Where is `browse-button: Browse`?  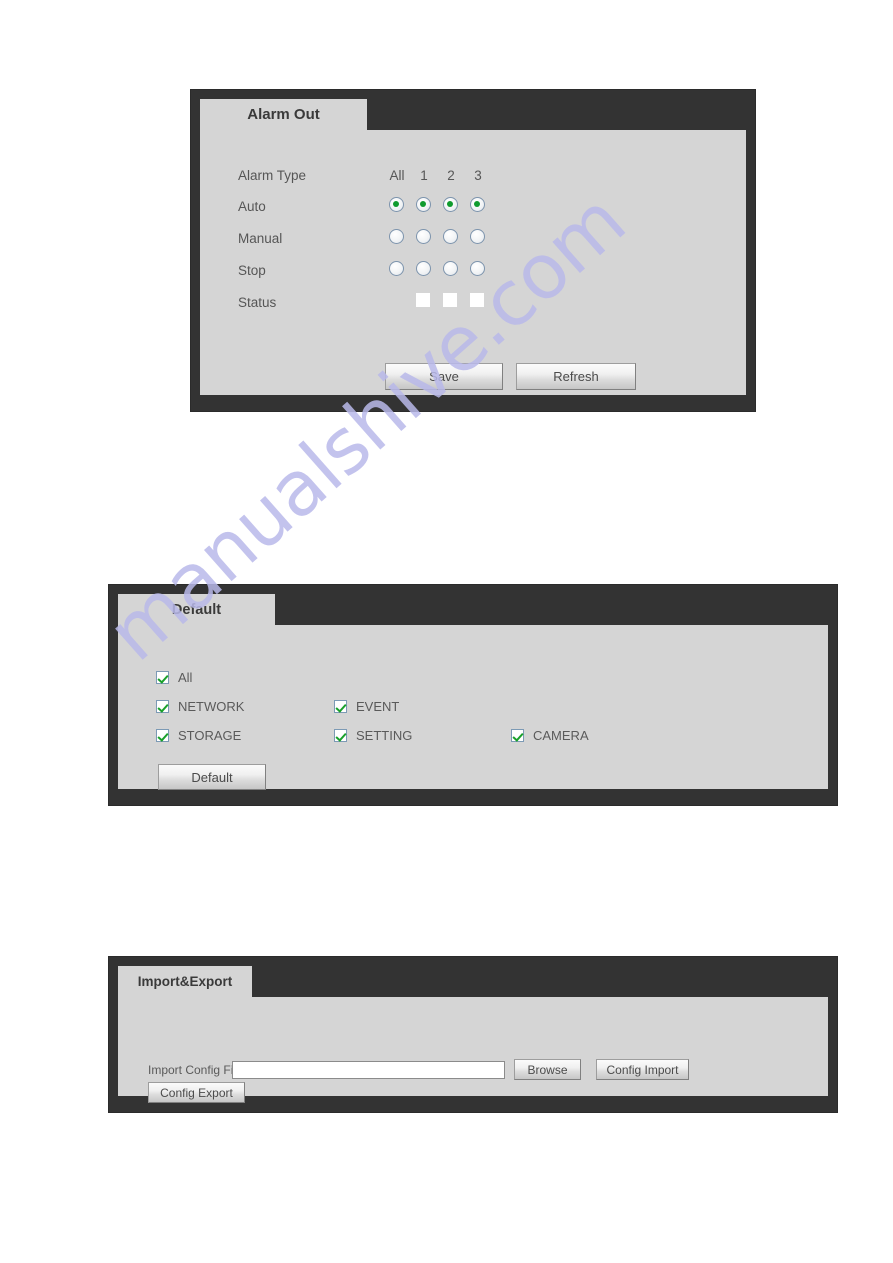 browse-button: Browse is located at coordinates (547, 1069).